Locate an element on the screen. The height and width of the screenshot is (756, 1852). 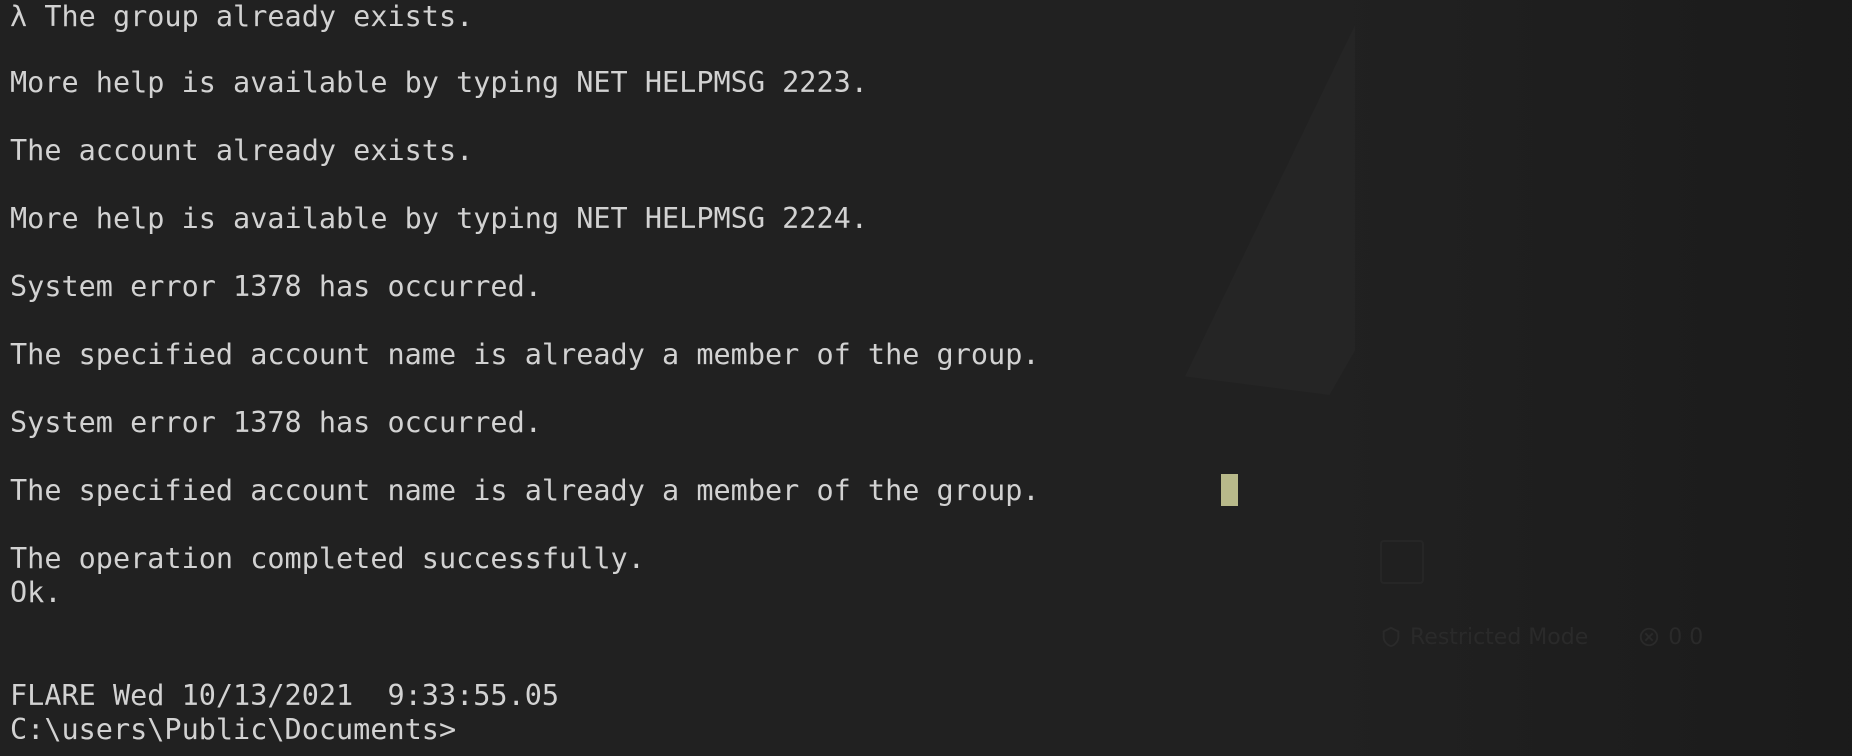
problems-count: 0 0 is located at coordinates (1686, 637).